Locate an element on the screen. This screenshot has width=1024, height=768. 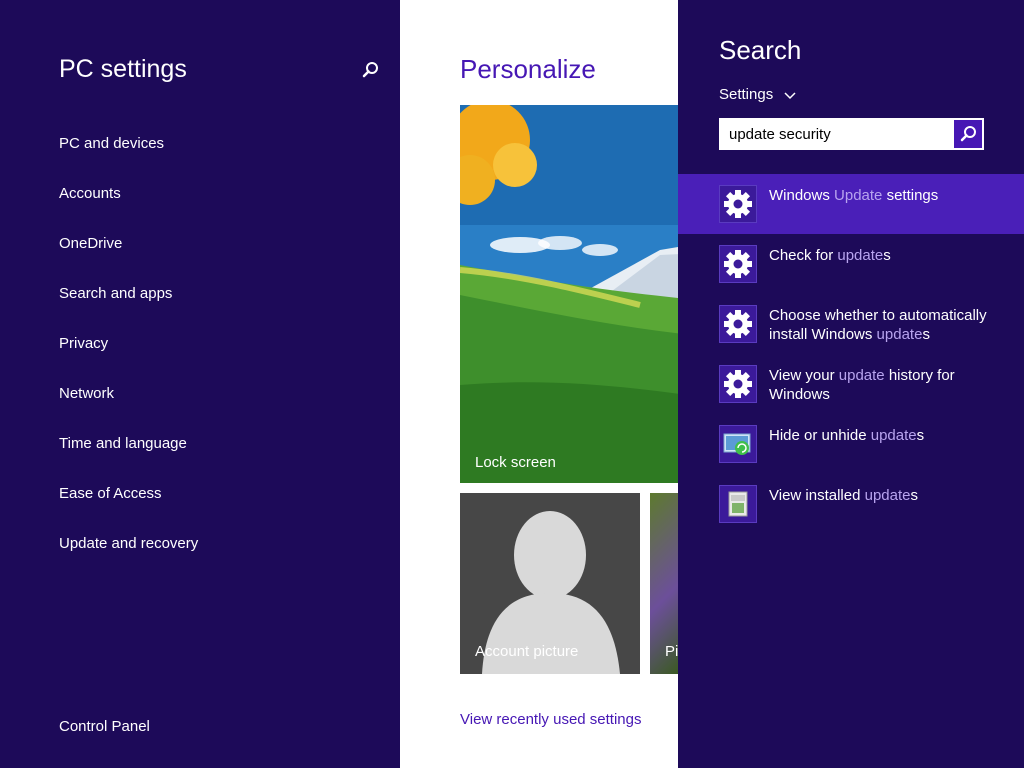
lock-screen-image is located at coordinates (569, 294).